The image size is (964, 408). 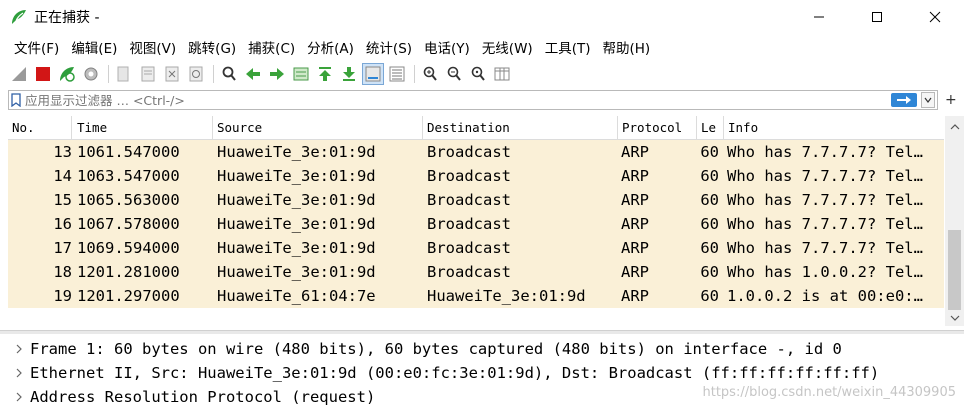 I want to click on menu-go: 跳转(G), so click(x=212, y=47).